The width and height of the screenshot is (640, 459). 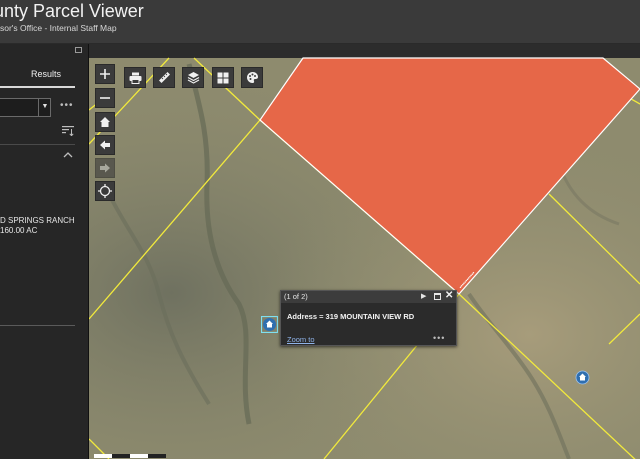 What do you see at coordinates (78, 50) in the screenshot?
I see `panel-dock-icon` at bounding box center [78, 50].